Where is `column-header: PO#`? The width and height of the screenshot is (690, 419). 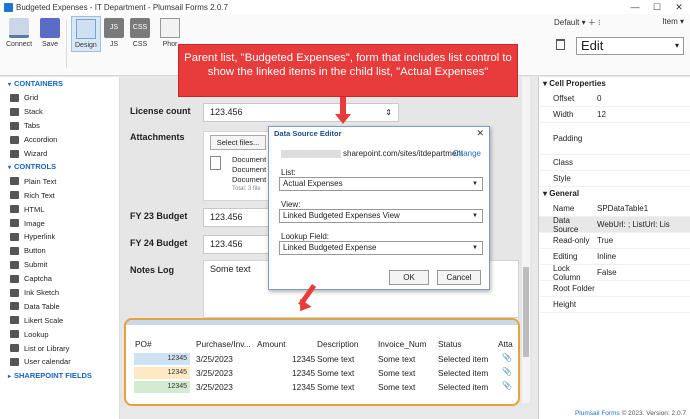 column-header: PO# is located at coordinates (143, 344).